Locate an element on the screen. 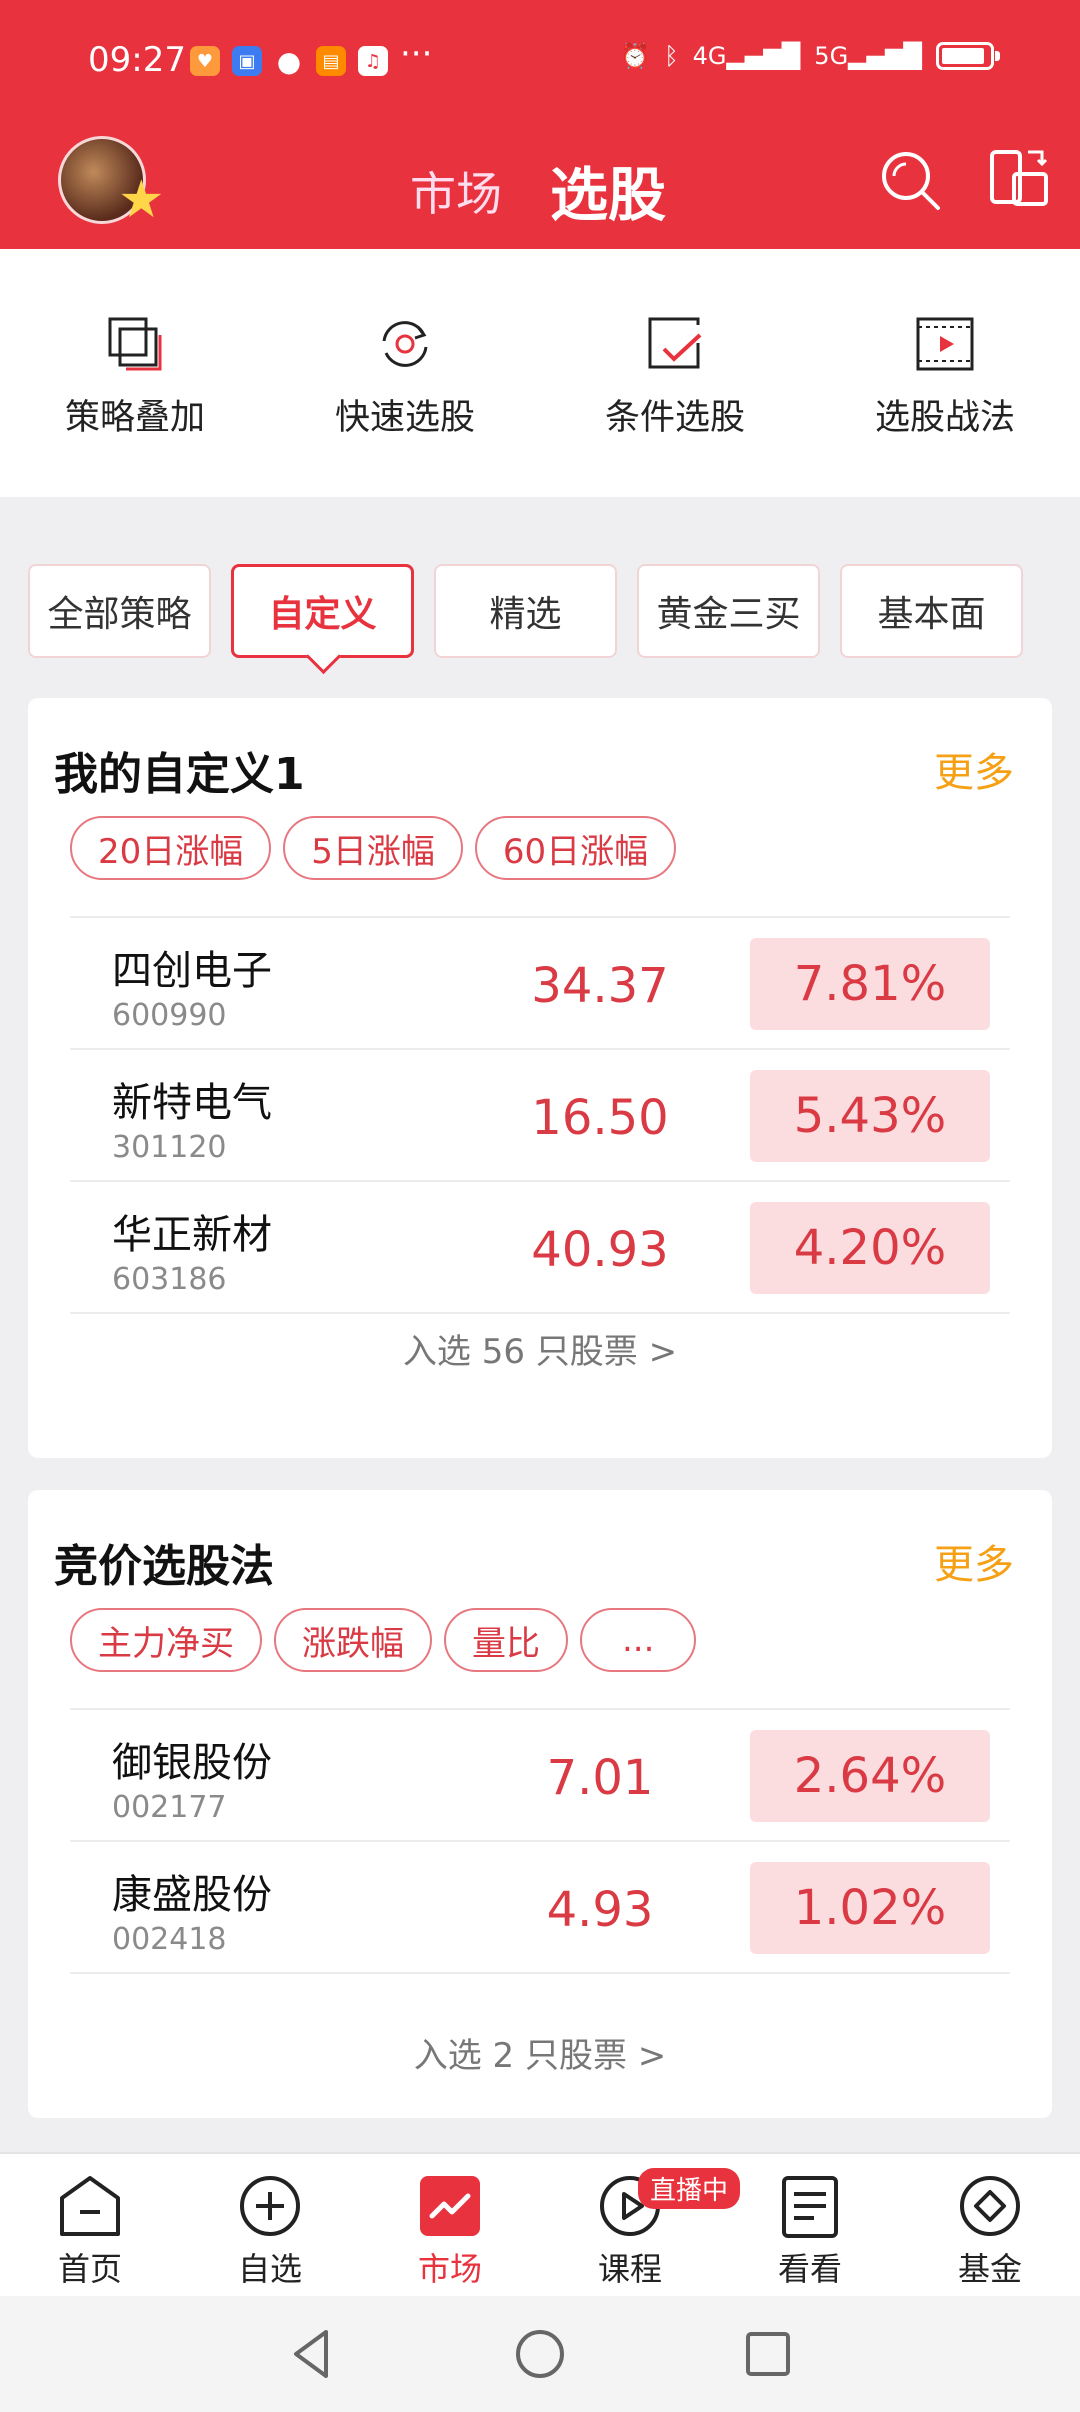 This screenshot has width=1080, height=2412. tag-main-net-buy: 主力净买 is located at coordinates (166, 1640).